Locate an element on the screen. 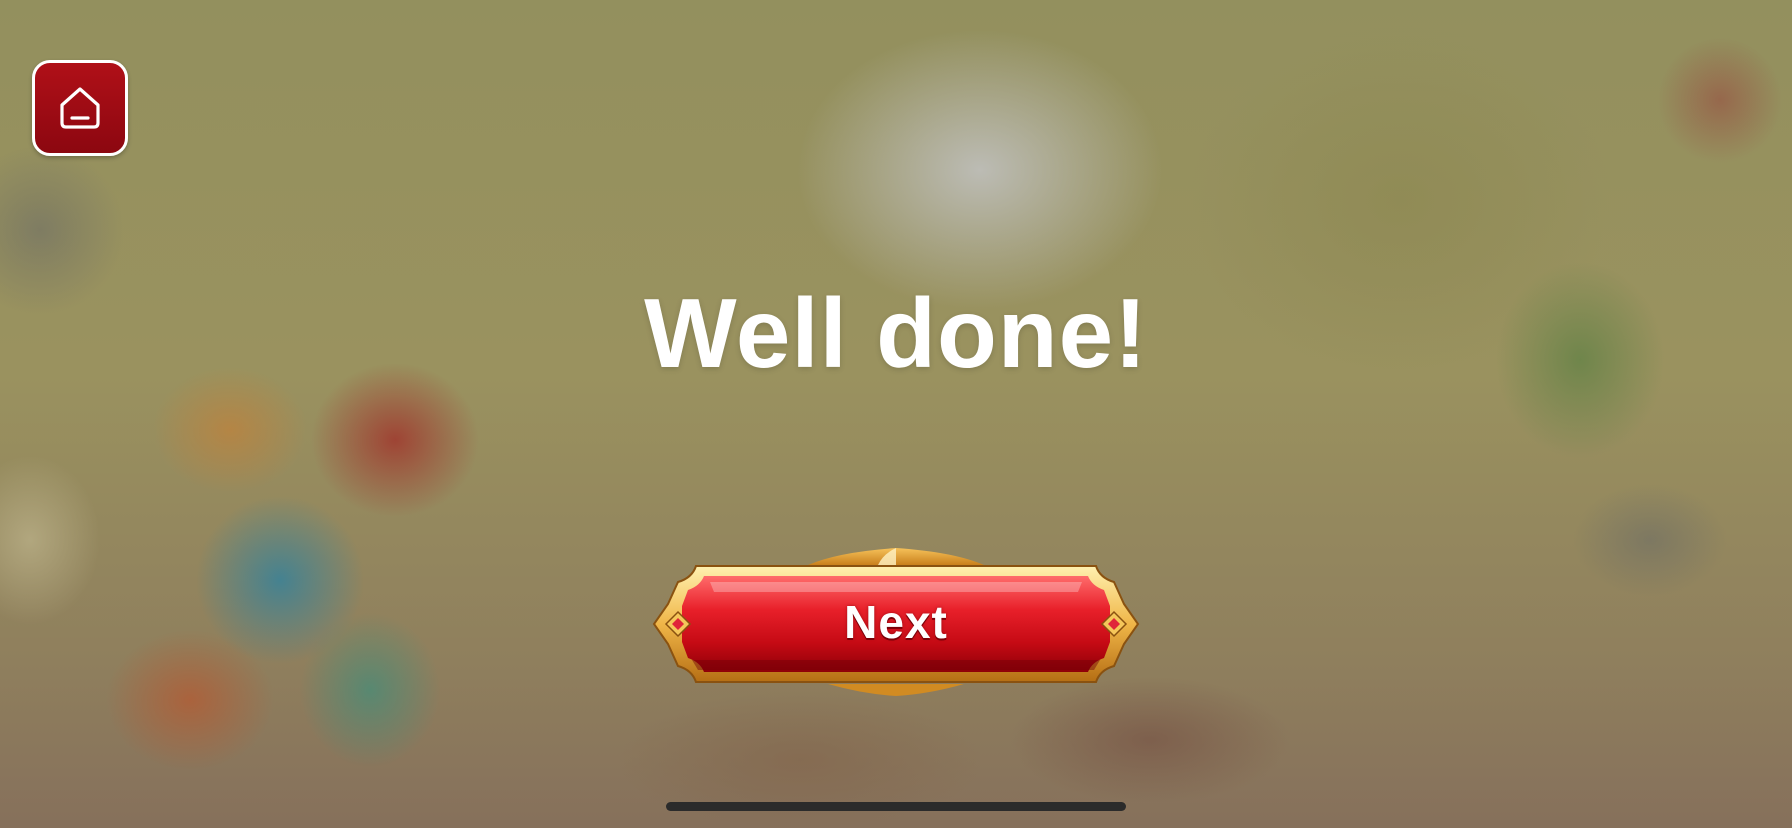 The image size is (1792, 828). next-button: Next is located at coordinates (896, 622).